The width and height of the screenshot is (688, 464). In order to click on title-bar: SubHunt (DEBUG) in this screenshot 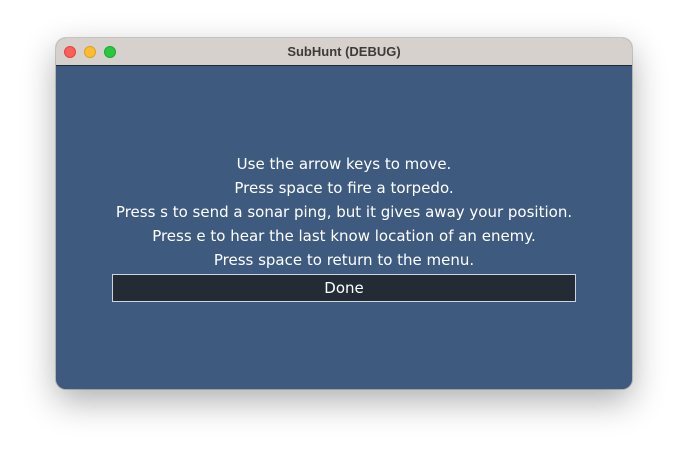, I will do `click(344, 52)`.